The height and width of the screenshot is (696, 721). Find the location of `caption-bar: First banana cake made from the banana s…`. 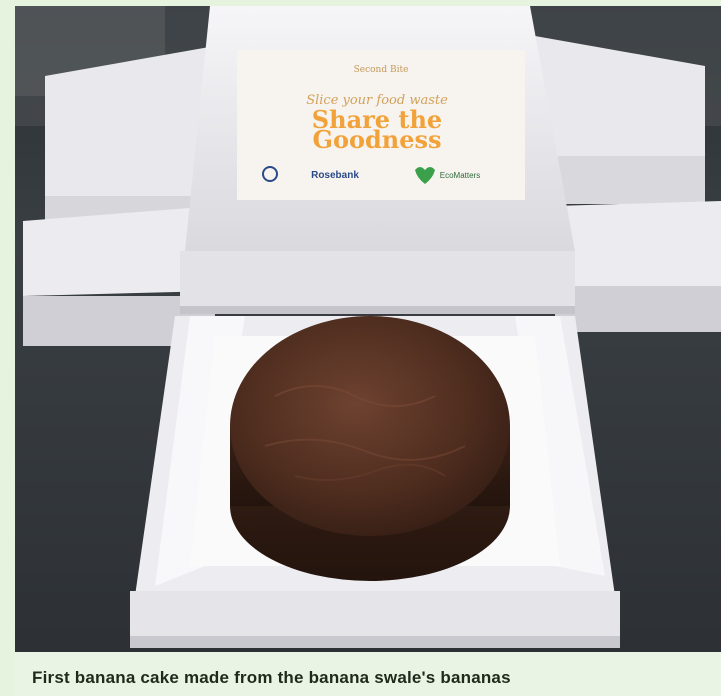

caption-bar: First banana cake made from the banana s… is located at coordinates (368, 674).